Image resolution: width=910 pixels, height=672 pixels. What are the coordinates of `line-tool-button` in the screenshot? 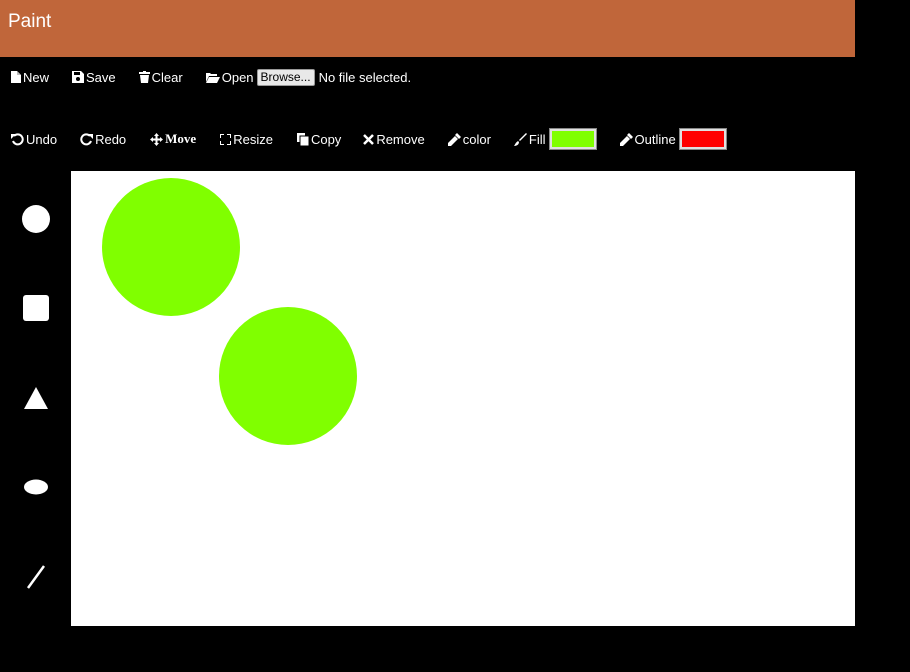 It's located at (36, 577).